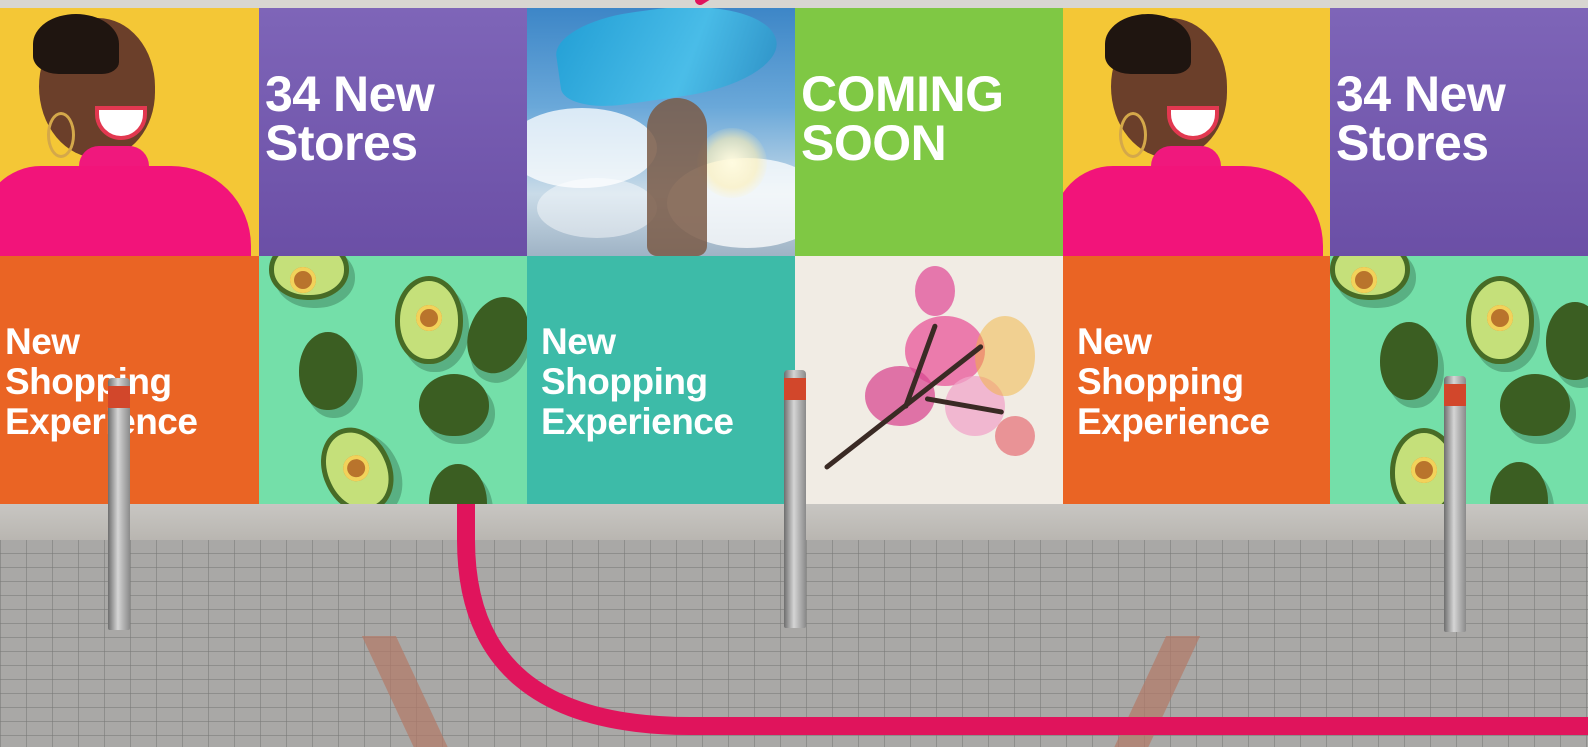  I want to click on text-panel-stores-2: 34 New Stores, so click(1459, 132).